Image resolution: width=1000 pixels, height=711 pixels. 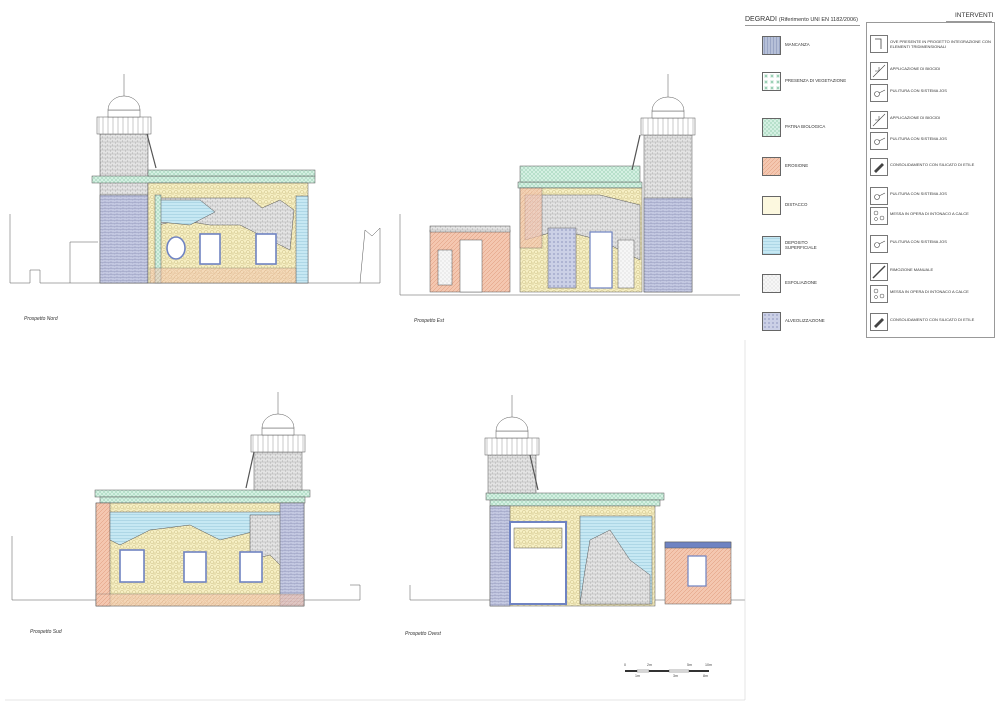 What do you see at coordinates (932, 323) in the screenshot?
I see `intervento-consolidamento-2: CONSOLIDAMENTO CON SILICATO DI ETILE` at bounding box center [932, 323].